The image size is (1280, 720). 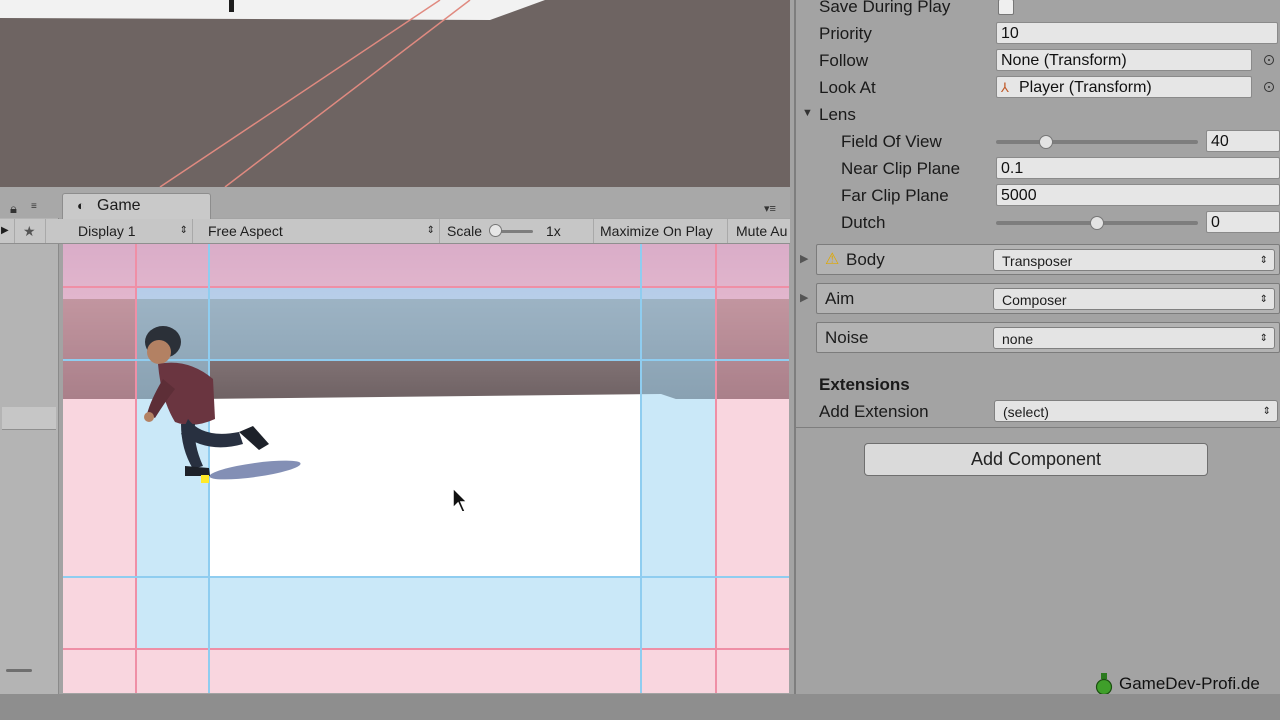 I want to click on scrollbar, so click(x=19, y=670).